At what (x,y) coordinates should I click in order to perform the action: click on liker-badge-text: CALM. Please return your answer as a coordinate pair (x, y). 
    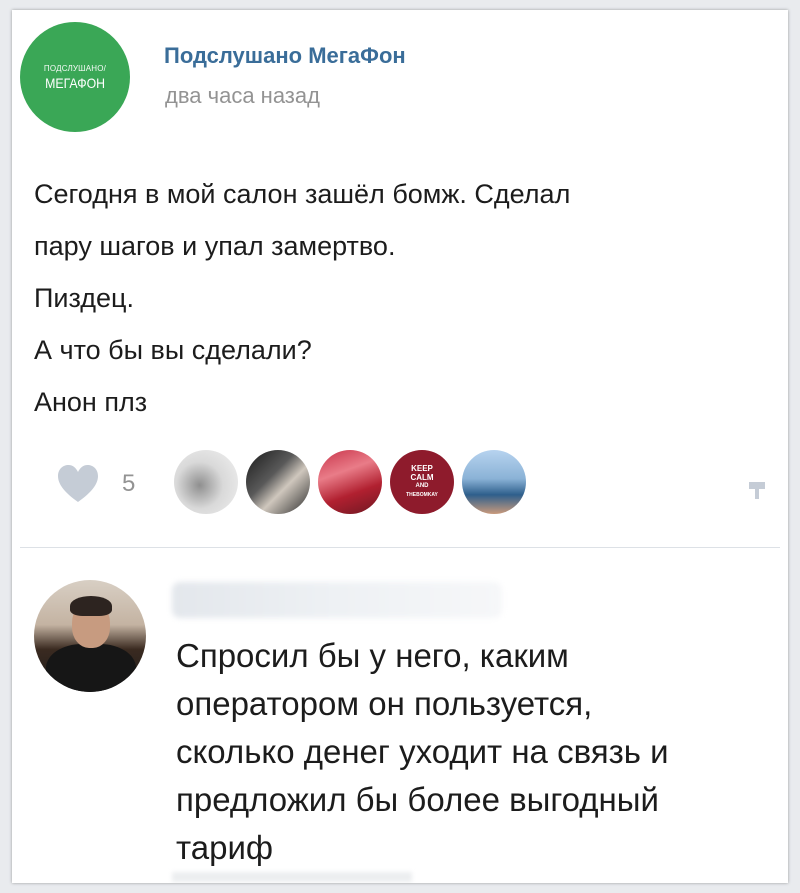
    Looking at the image, I should click on (422, 477).